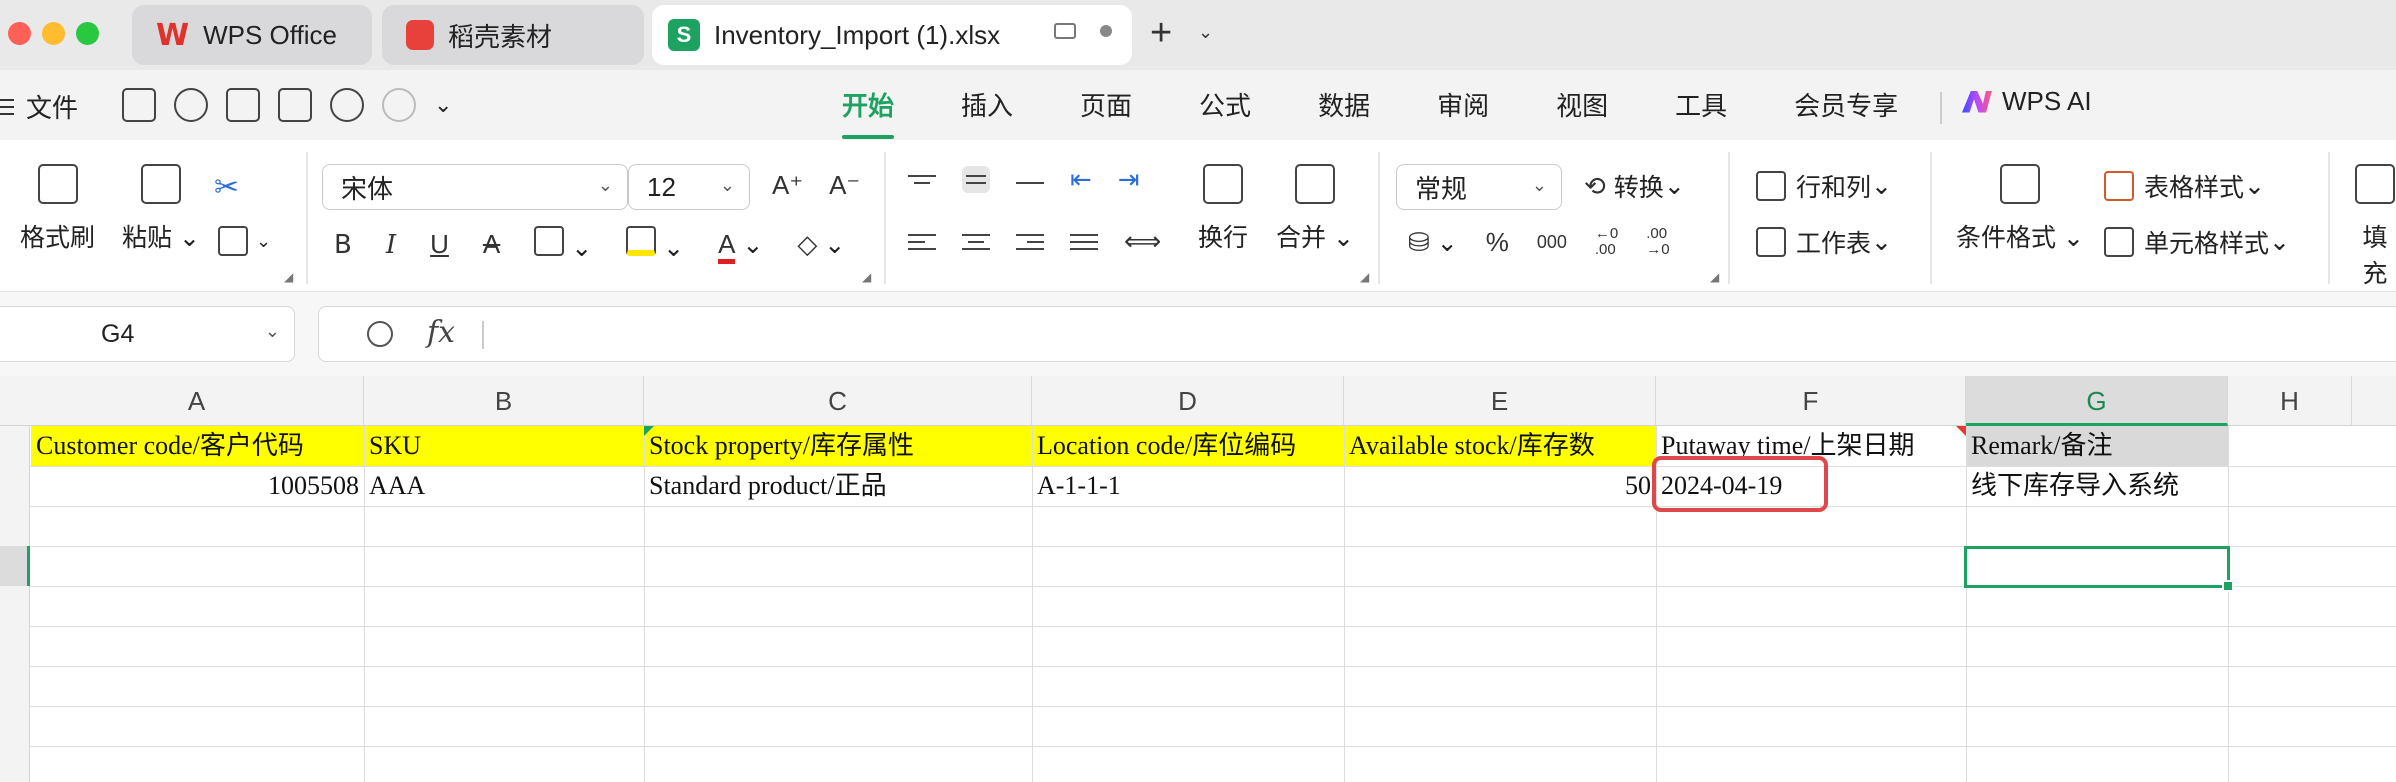  I want to click on convert-button: ⟲ 转换 ⌄, so click(1634, 186).